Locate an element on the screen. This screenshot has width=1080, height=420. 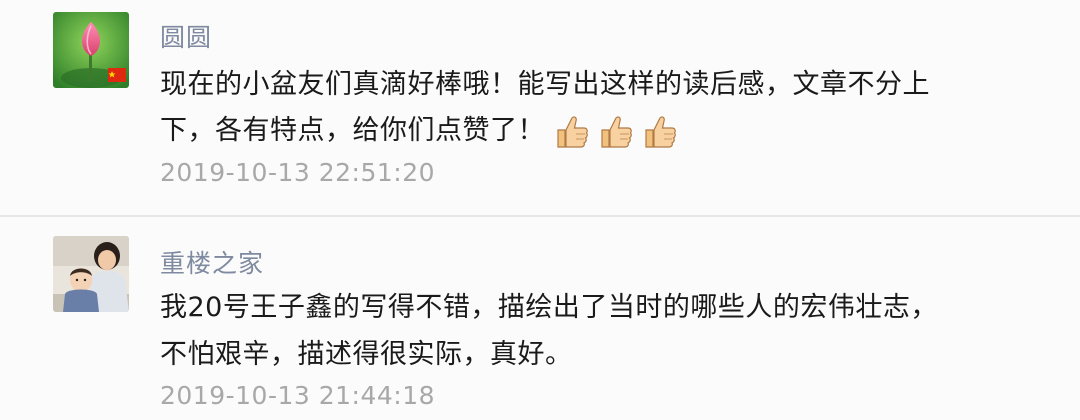
comment-text-line: 不怕艰辛，描述得很实际，真好。 is located at coordinates (366, 354).